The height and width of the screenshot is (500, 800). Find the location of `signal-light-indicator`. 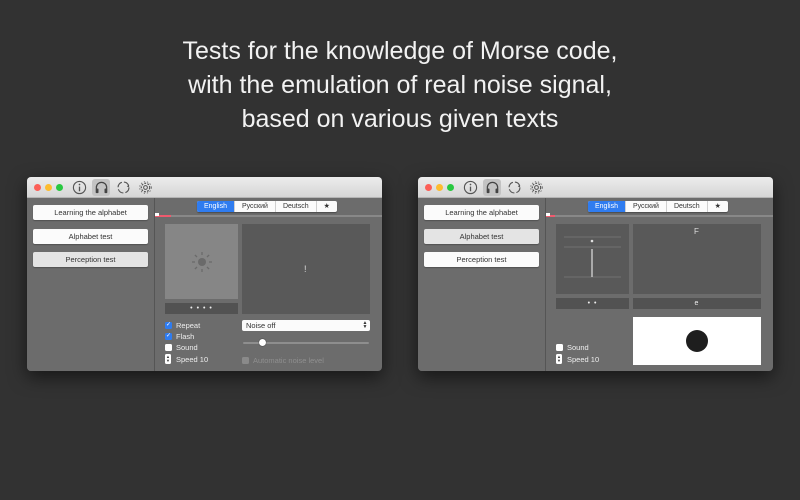

signal-light-indicator is located at coordinates (697, 341).